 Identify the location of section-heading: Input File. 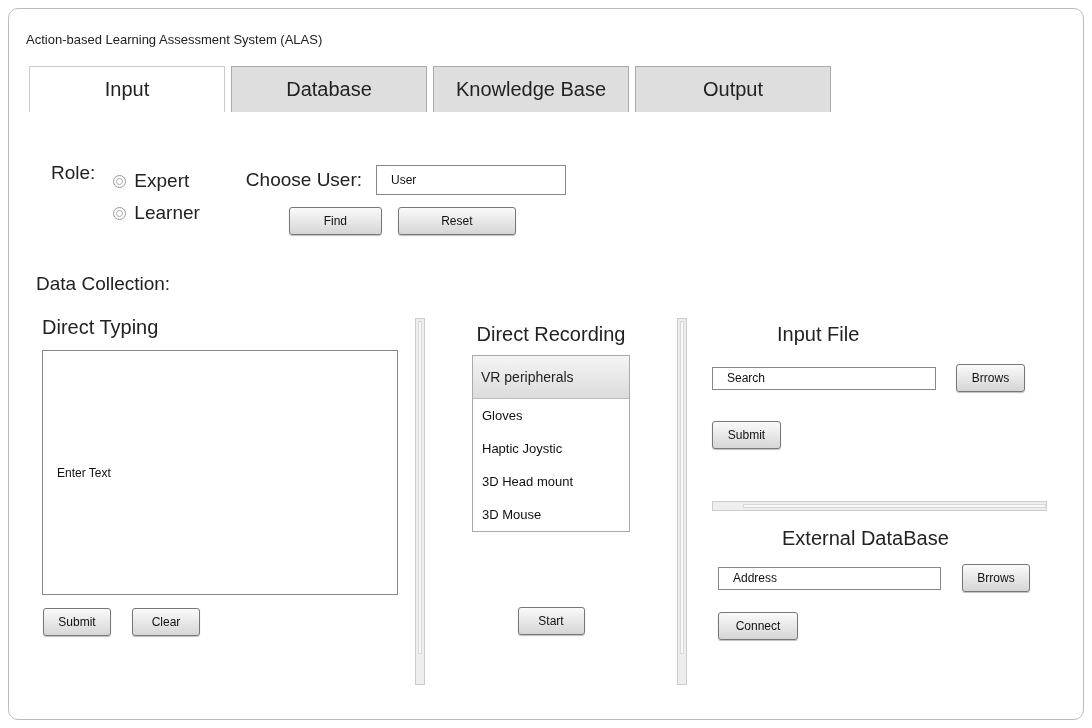
(818, 334).